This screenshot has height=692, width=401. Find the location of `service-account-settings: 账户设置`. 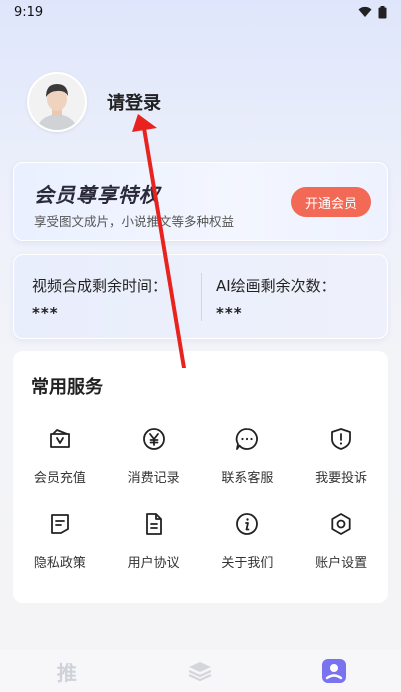

service-account-settings: 账户设置 is located at coordinates (341, 540).